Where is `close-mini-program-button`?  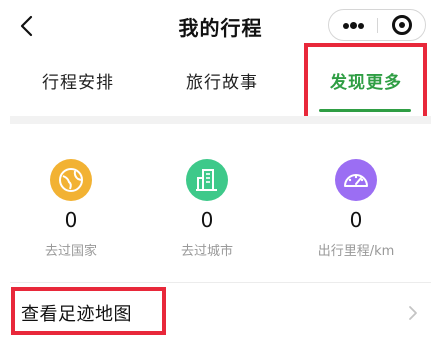
close-mini-program-button is located at coordinates (402, 25).